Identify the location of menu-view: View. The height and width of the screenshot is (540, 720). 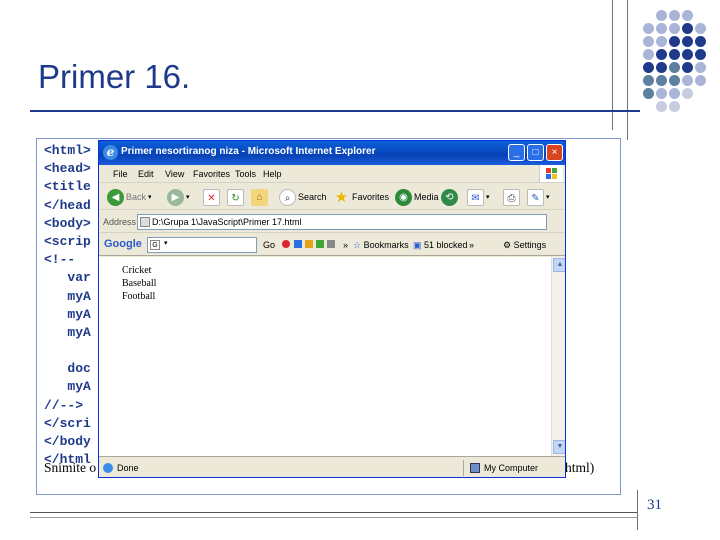
(174, 174).